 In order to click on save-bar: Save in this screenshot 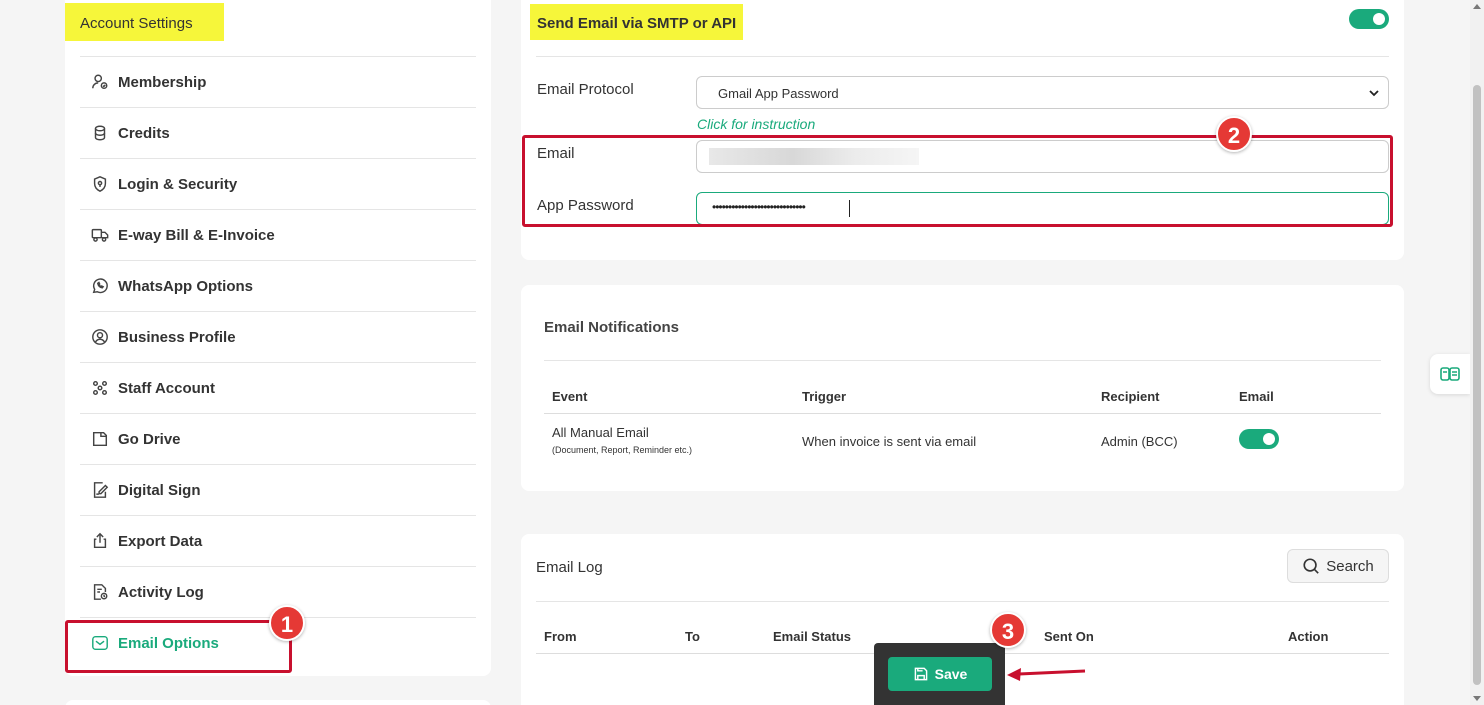, I will do `click(939, 674)`.